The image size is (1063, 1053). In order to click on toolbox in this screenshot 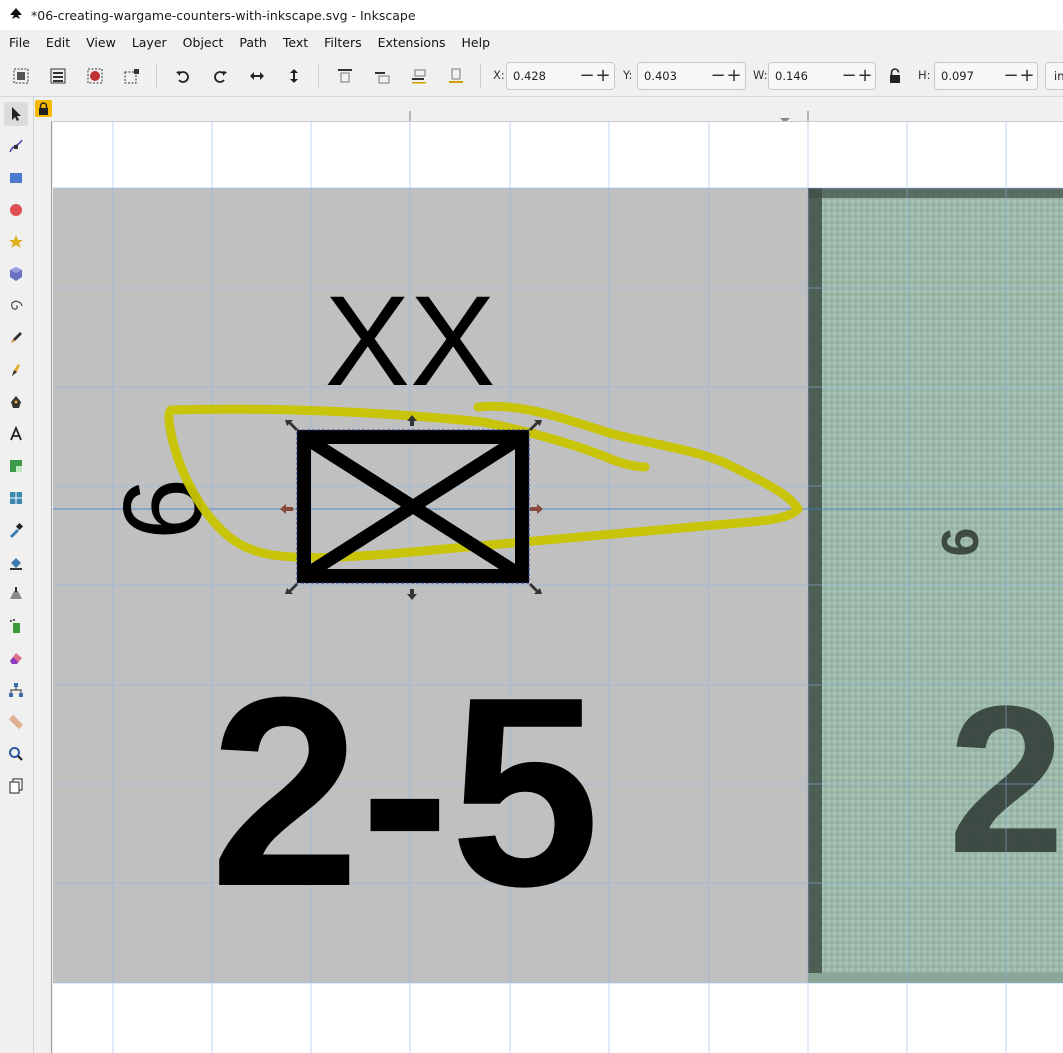, I will do `click(17, 575)`.